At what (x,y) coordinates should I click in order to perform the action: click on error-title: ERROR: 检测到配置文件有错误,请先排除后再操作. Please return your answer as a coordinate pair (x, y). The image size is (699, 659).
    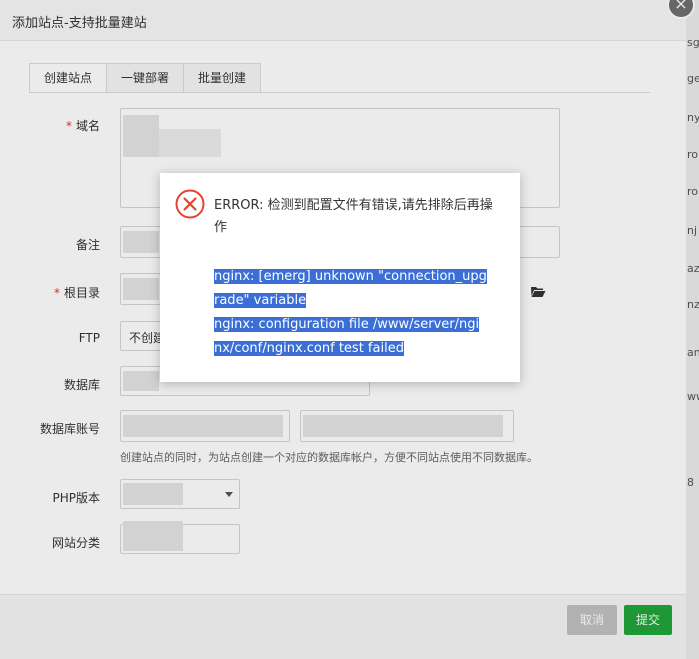
    Looking at the image, I should click on (353, 216).